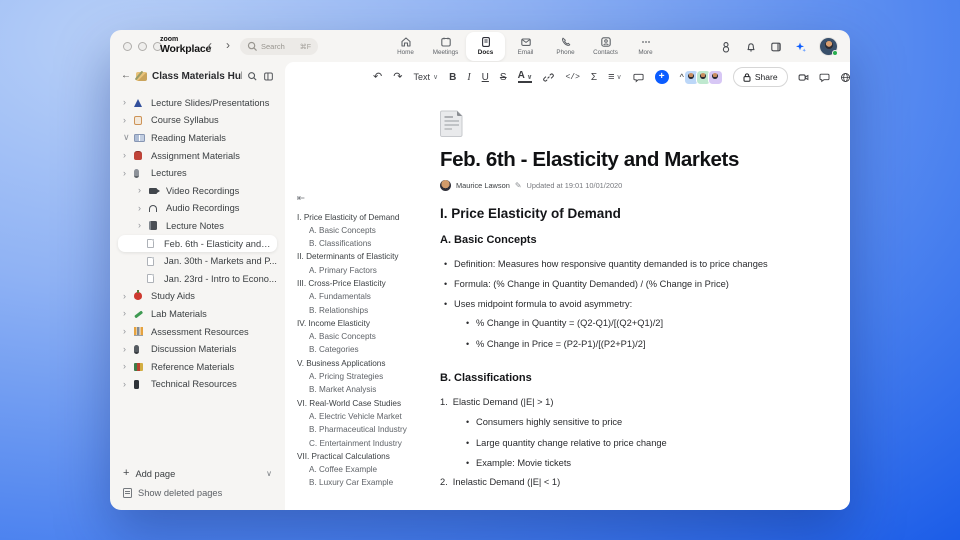 The height and width of the screenshot is (540, 960). What do you see at coordinates (565, 46) in the screenshot?
I see `tab-phone: Phone` at bounding box center [565, 46].